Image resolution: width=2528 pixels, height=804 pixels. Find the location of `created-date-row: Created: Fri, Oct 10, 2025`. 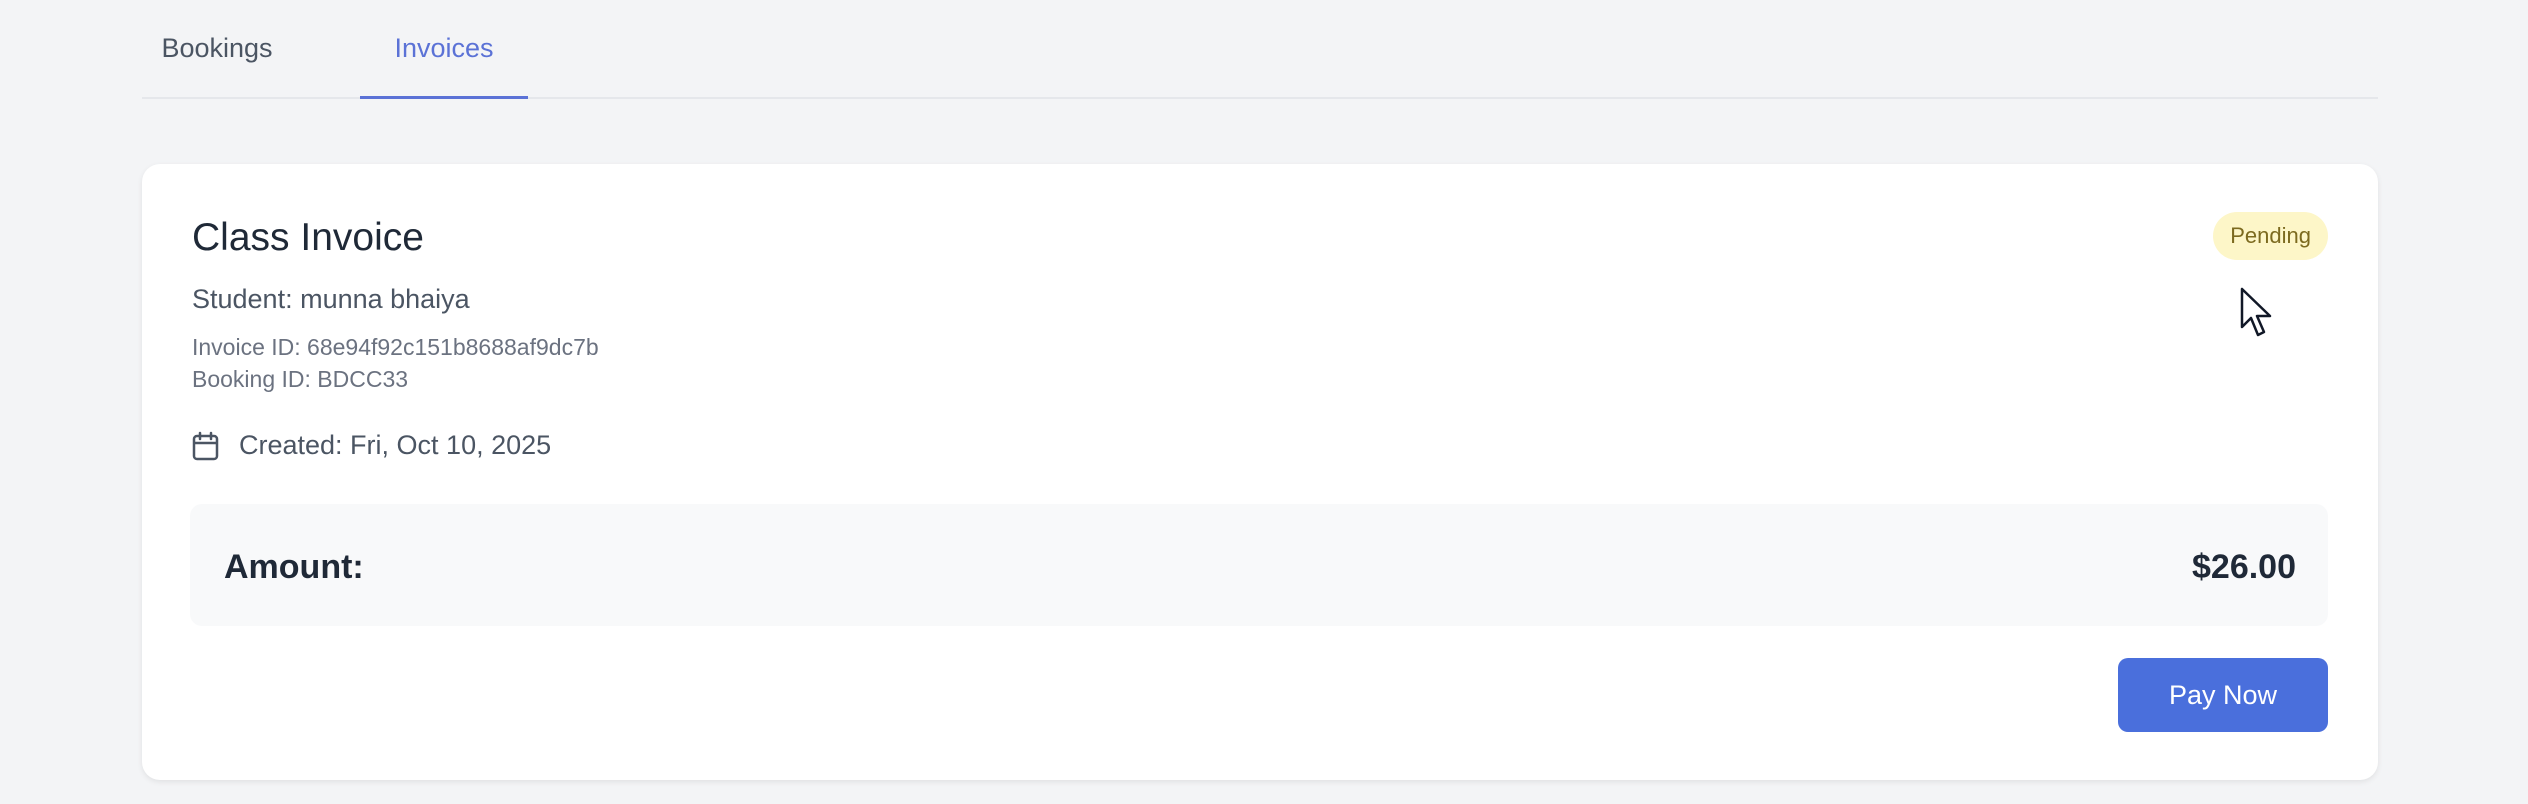

created-date-row: Created: Fri, Oct 10, 2025 is located at coordinates (371, 445).